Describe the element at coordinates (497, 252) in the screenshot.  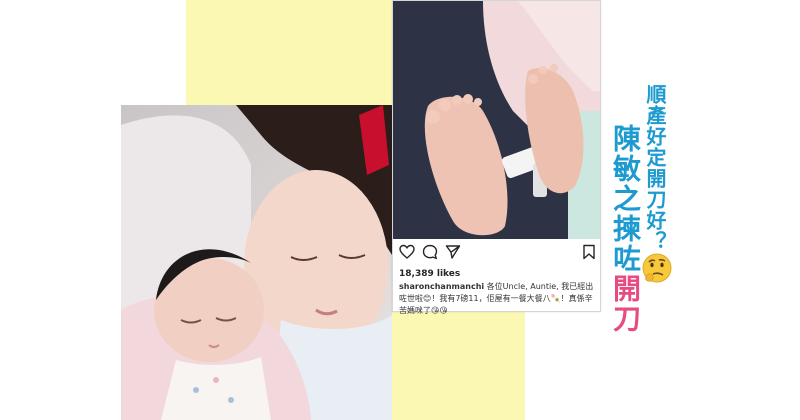
I see `action-bar` at that location.